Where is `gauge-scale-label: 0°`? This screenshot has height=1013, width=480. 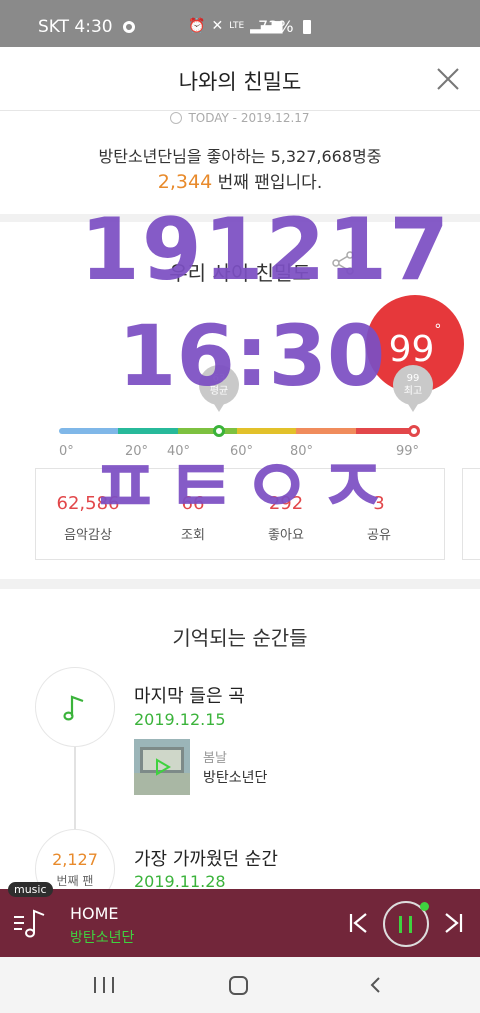
gauge-scale-label: 0° is located at coordinates (66, 451).